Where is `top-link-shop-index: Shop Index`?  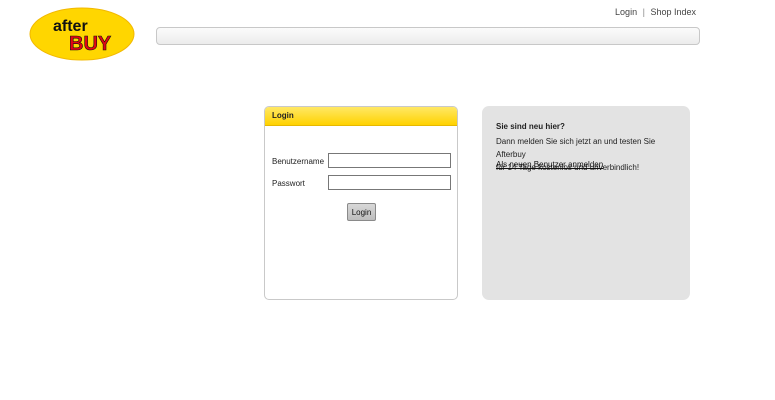 top-link-shop-index: Shop Index is located at coordinates (673, 12).